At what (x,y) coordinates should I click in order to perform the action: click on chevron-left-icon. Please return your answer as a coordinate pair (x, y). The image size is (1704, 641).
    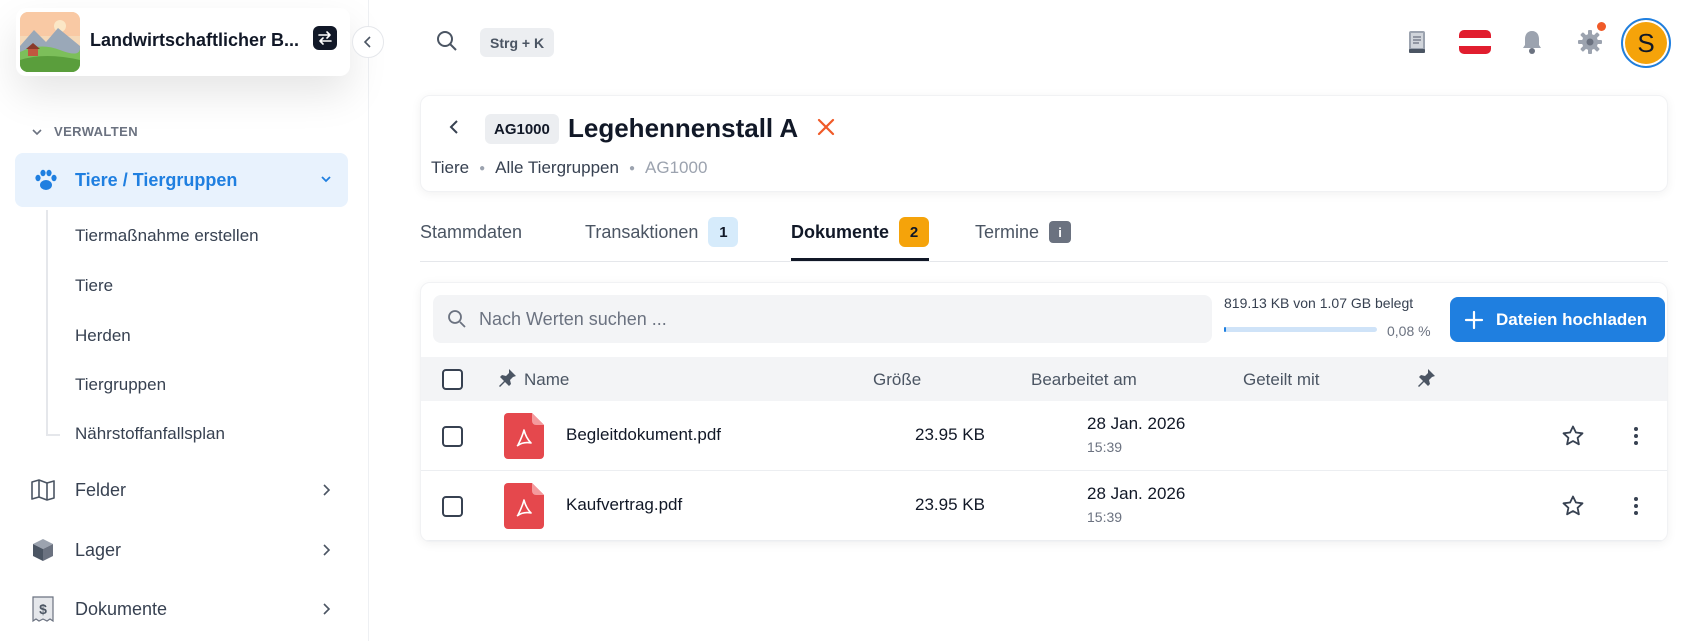
    Looking at the image, I should click on (367, 42).